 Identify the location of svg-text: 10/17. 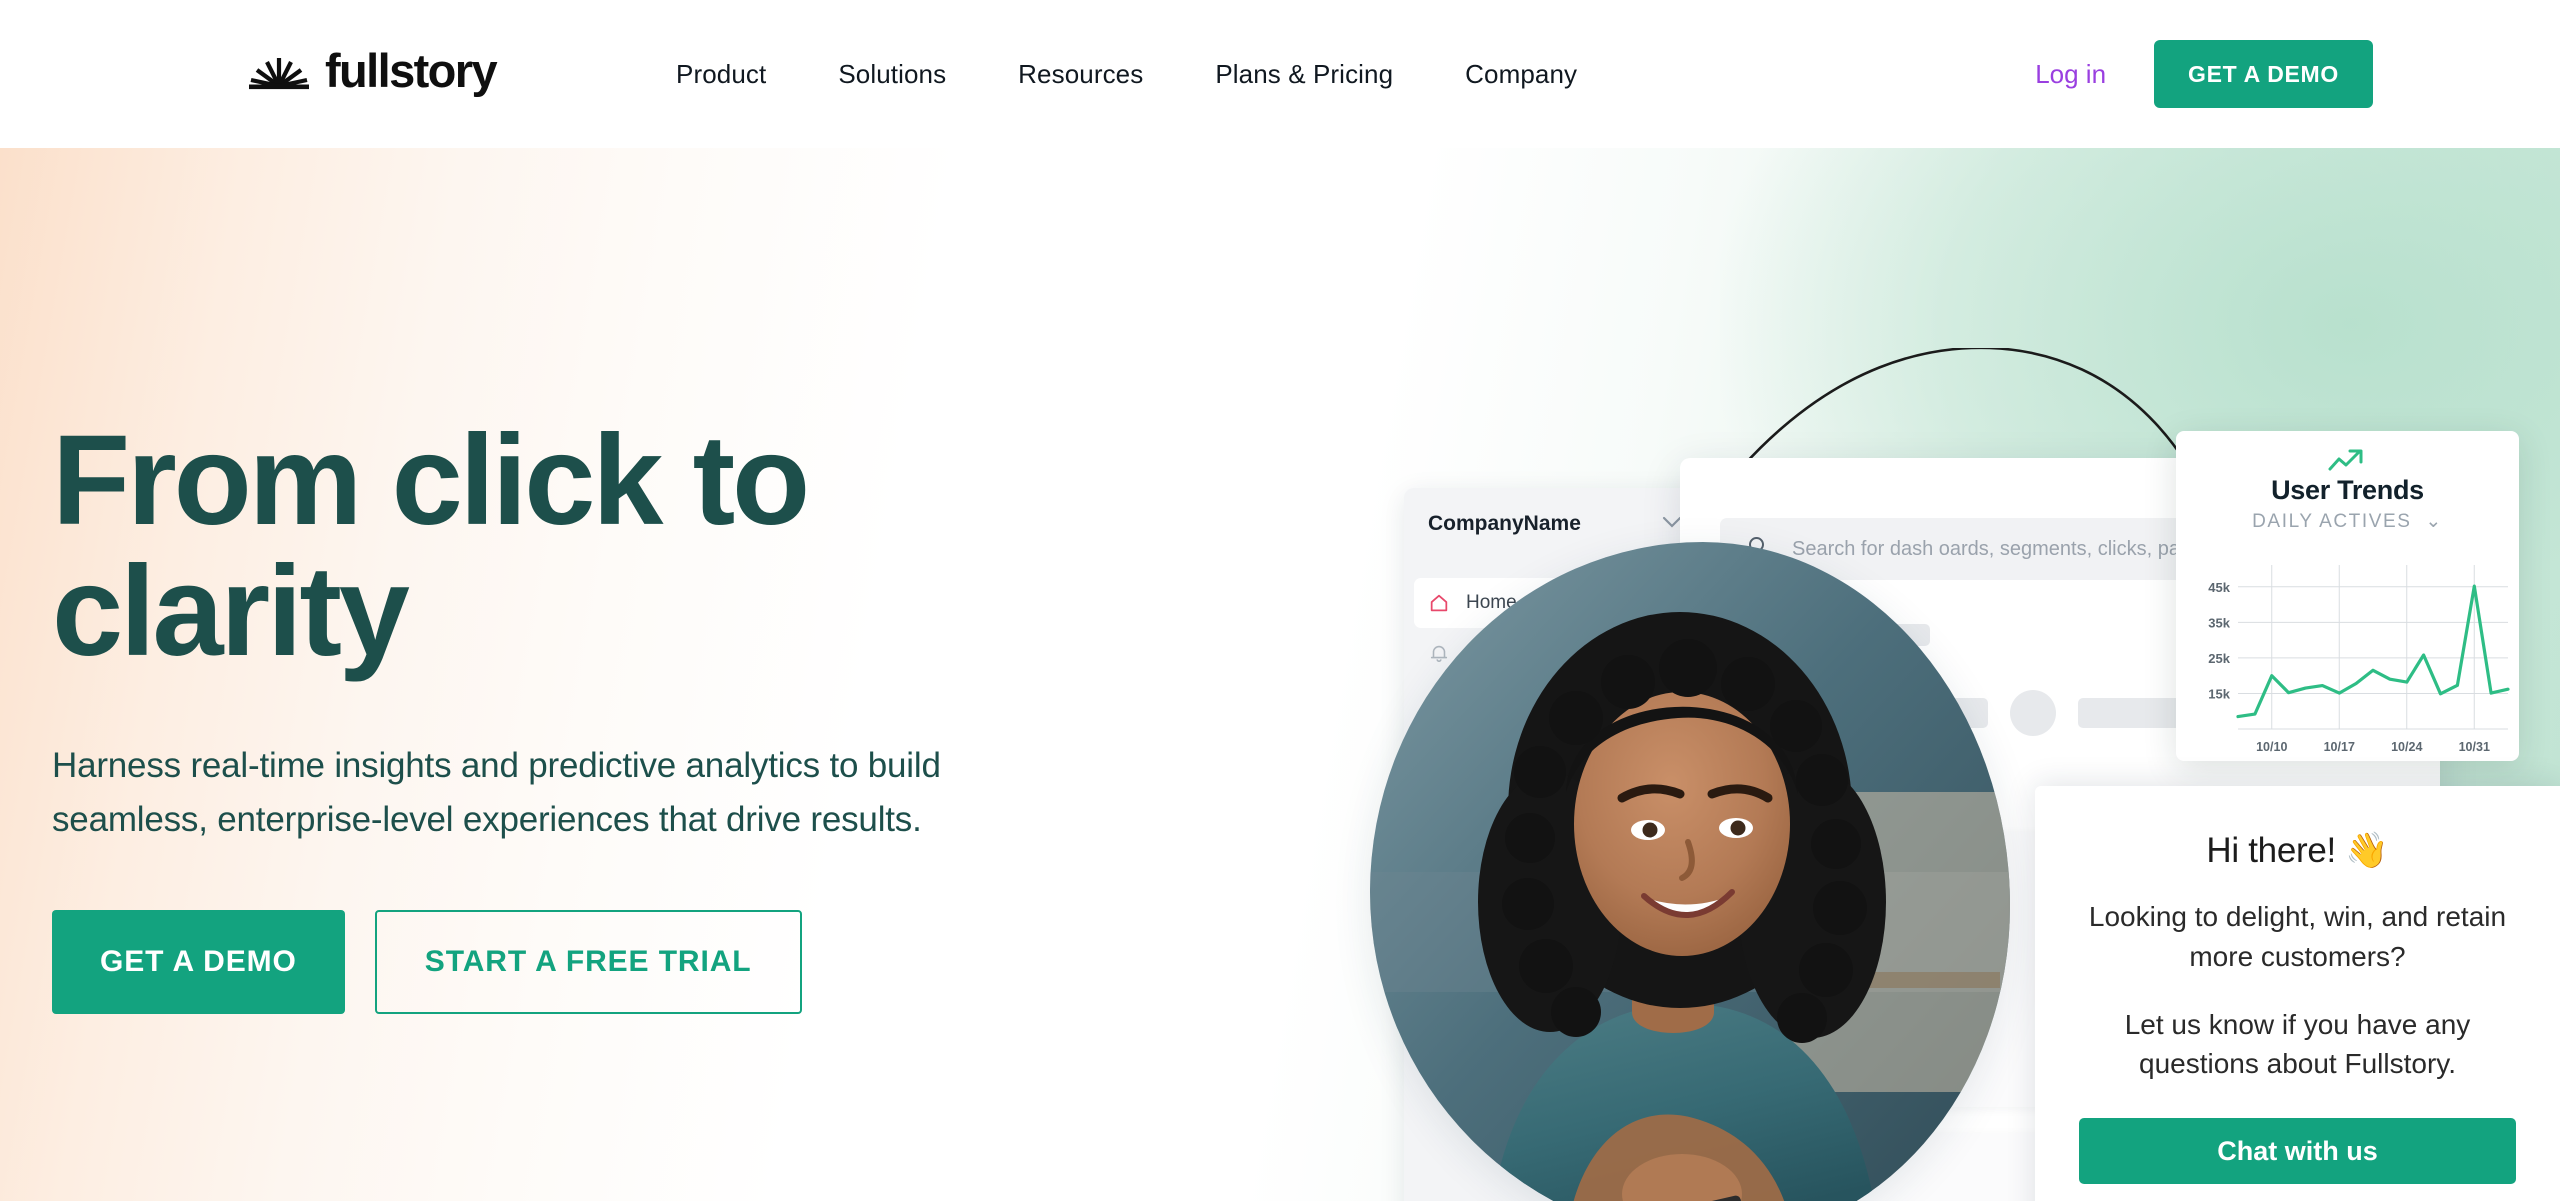
(2339, 747).